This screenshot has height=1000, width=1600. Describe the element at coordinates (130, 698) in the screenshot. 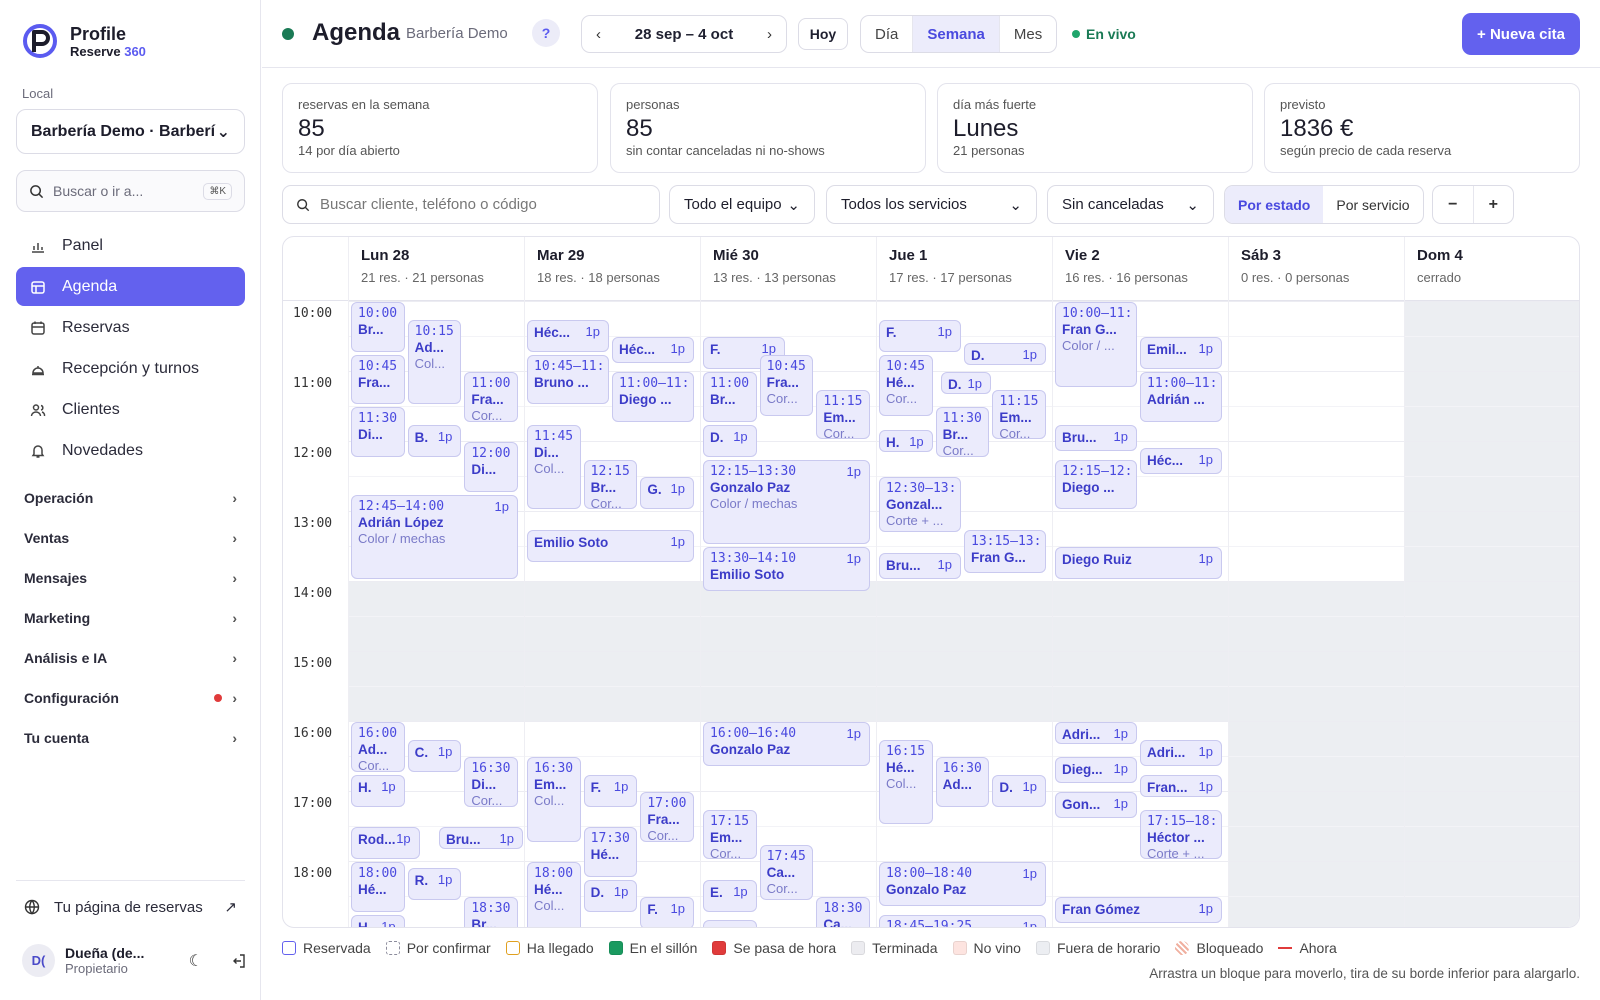

I see `group-configuracion: Configuración ›` at that location.